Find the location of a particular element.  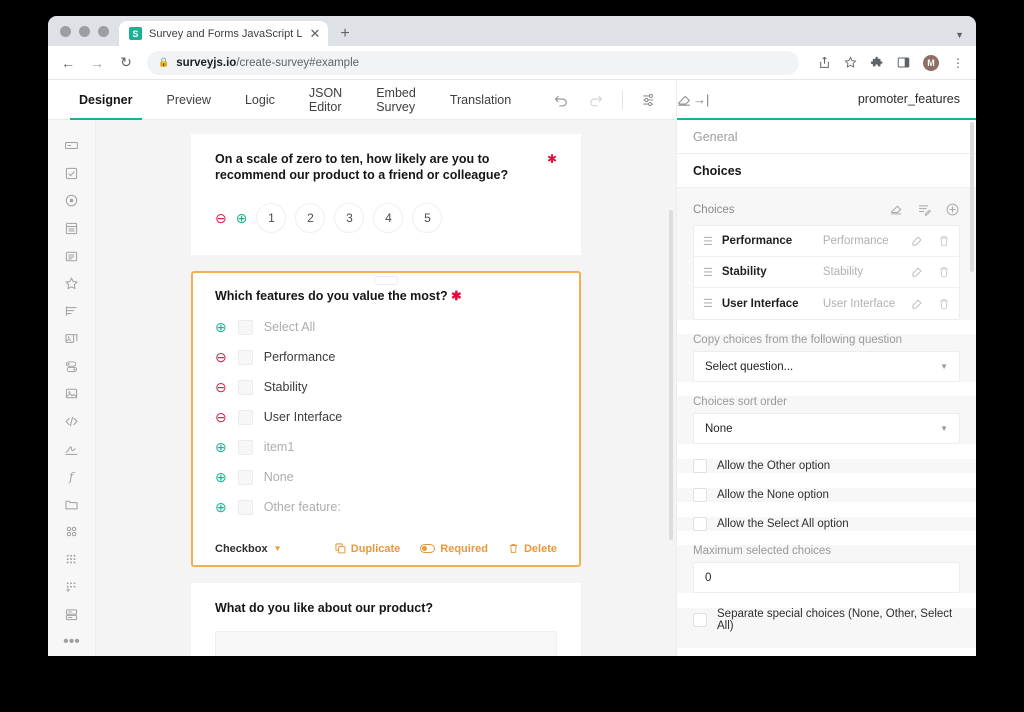

radiogroup-icon is located at coordinates (72, 201).